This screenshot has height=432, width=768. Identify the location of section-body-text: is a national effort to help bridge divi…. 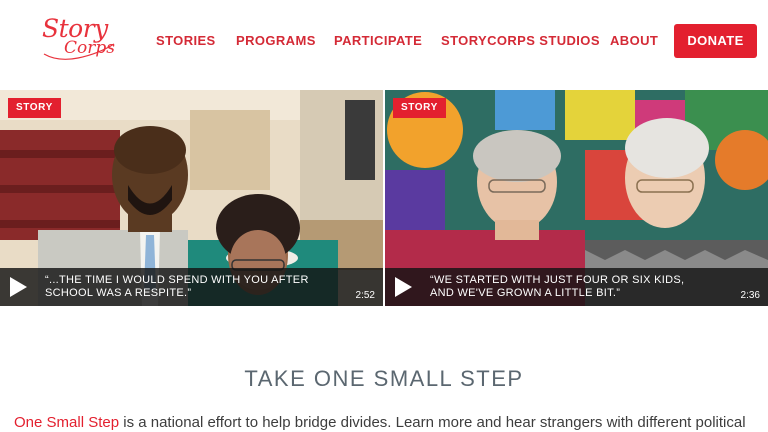
(432, 422).